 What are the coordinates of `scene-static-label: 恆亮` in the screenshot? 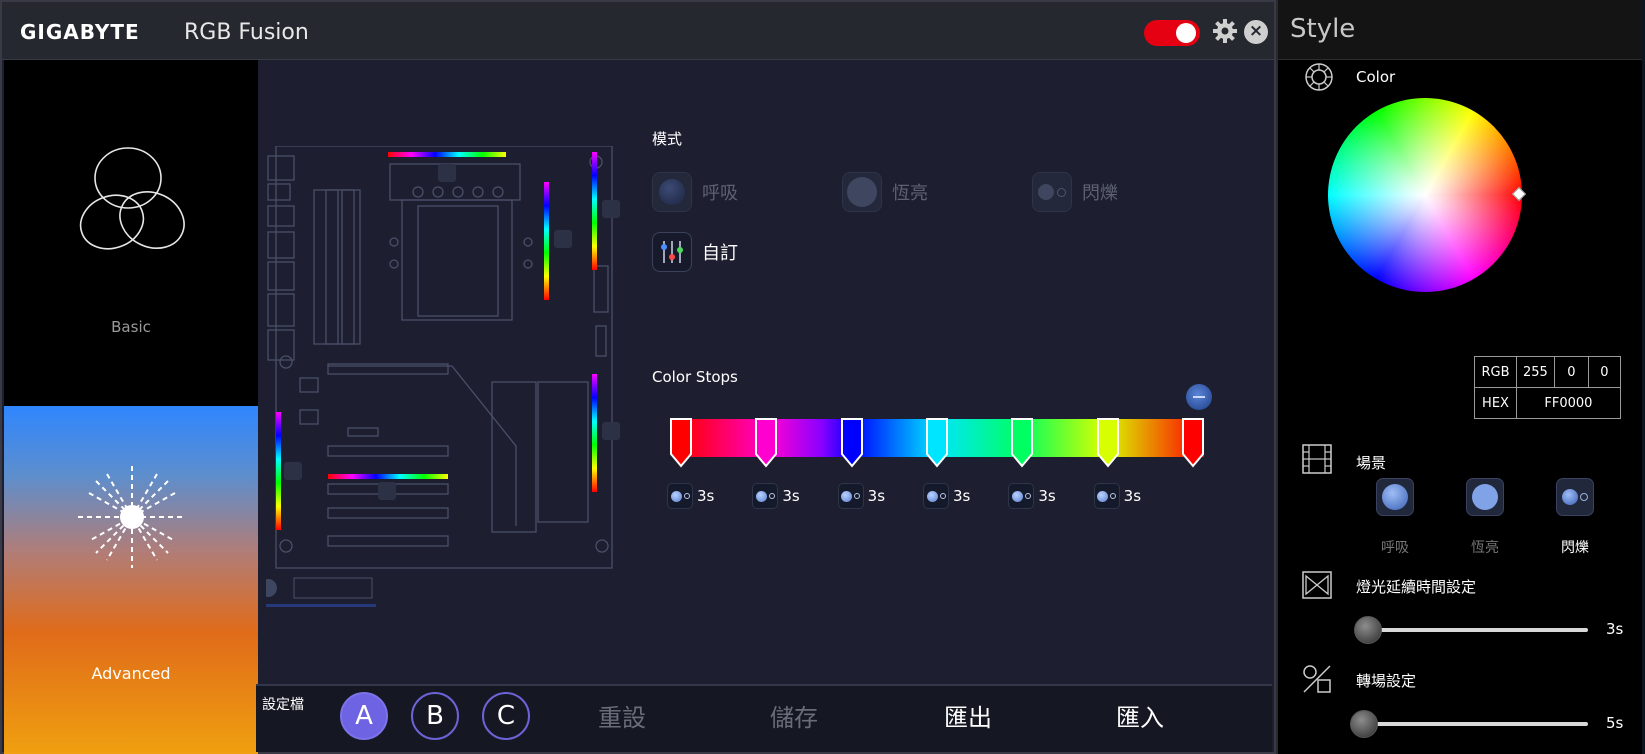 It's located at (1485, 548).